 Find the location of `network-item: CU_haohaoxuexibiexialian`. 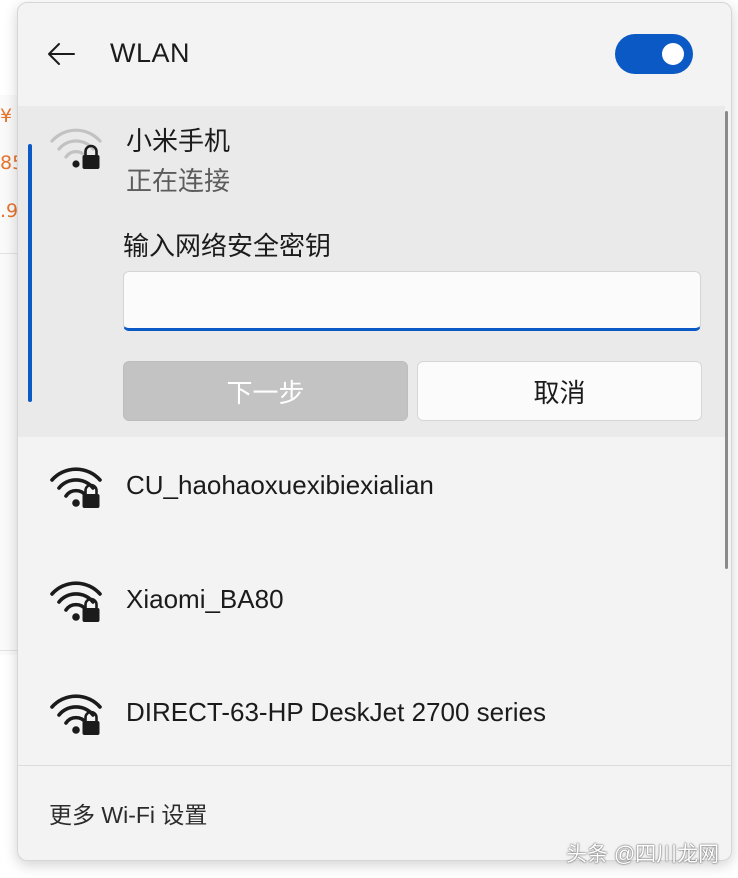

network-item: CU_haohaoxuexibiexialian is located at coordinates (371, 491).